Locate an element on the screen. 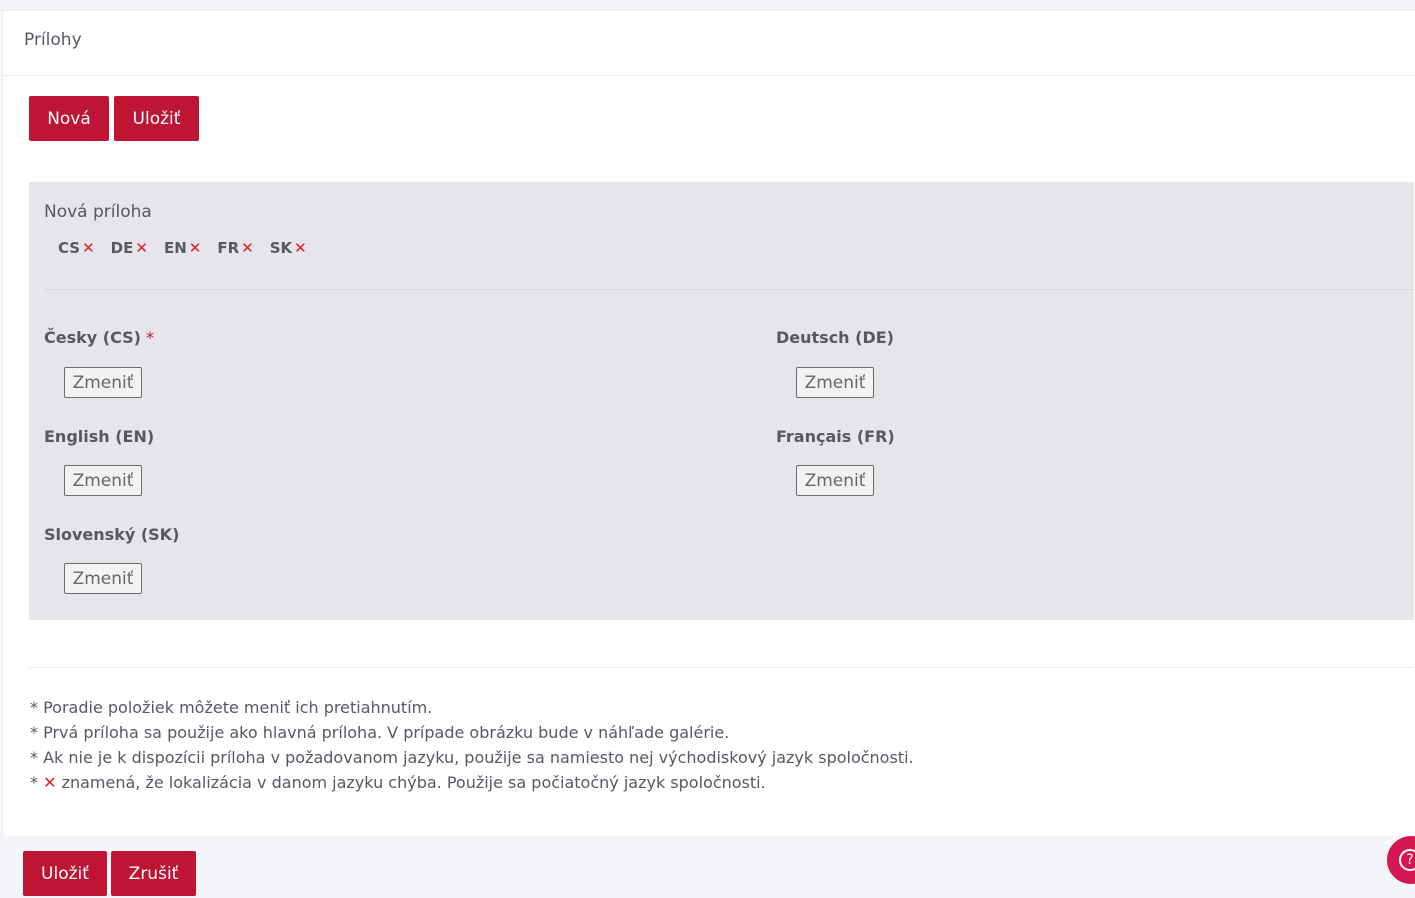  lang-tag-code: SK is located at coordinates (281, 248).